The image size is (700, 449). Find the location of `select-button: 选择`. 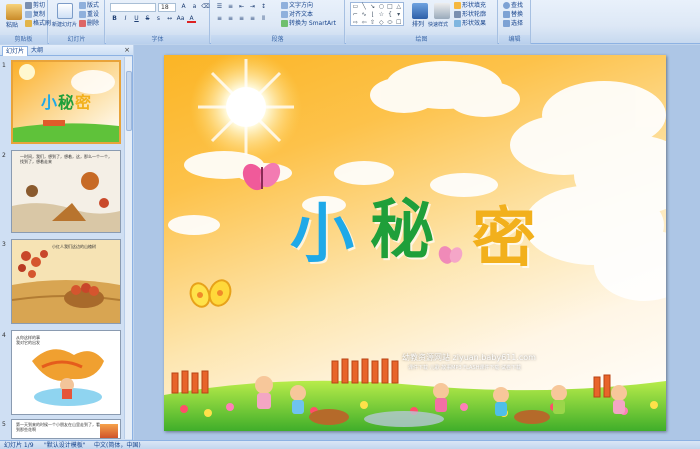

select-button: 选择 is located at coordinates (513, 24).